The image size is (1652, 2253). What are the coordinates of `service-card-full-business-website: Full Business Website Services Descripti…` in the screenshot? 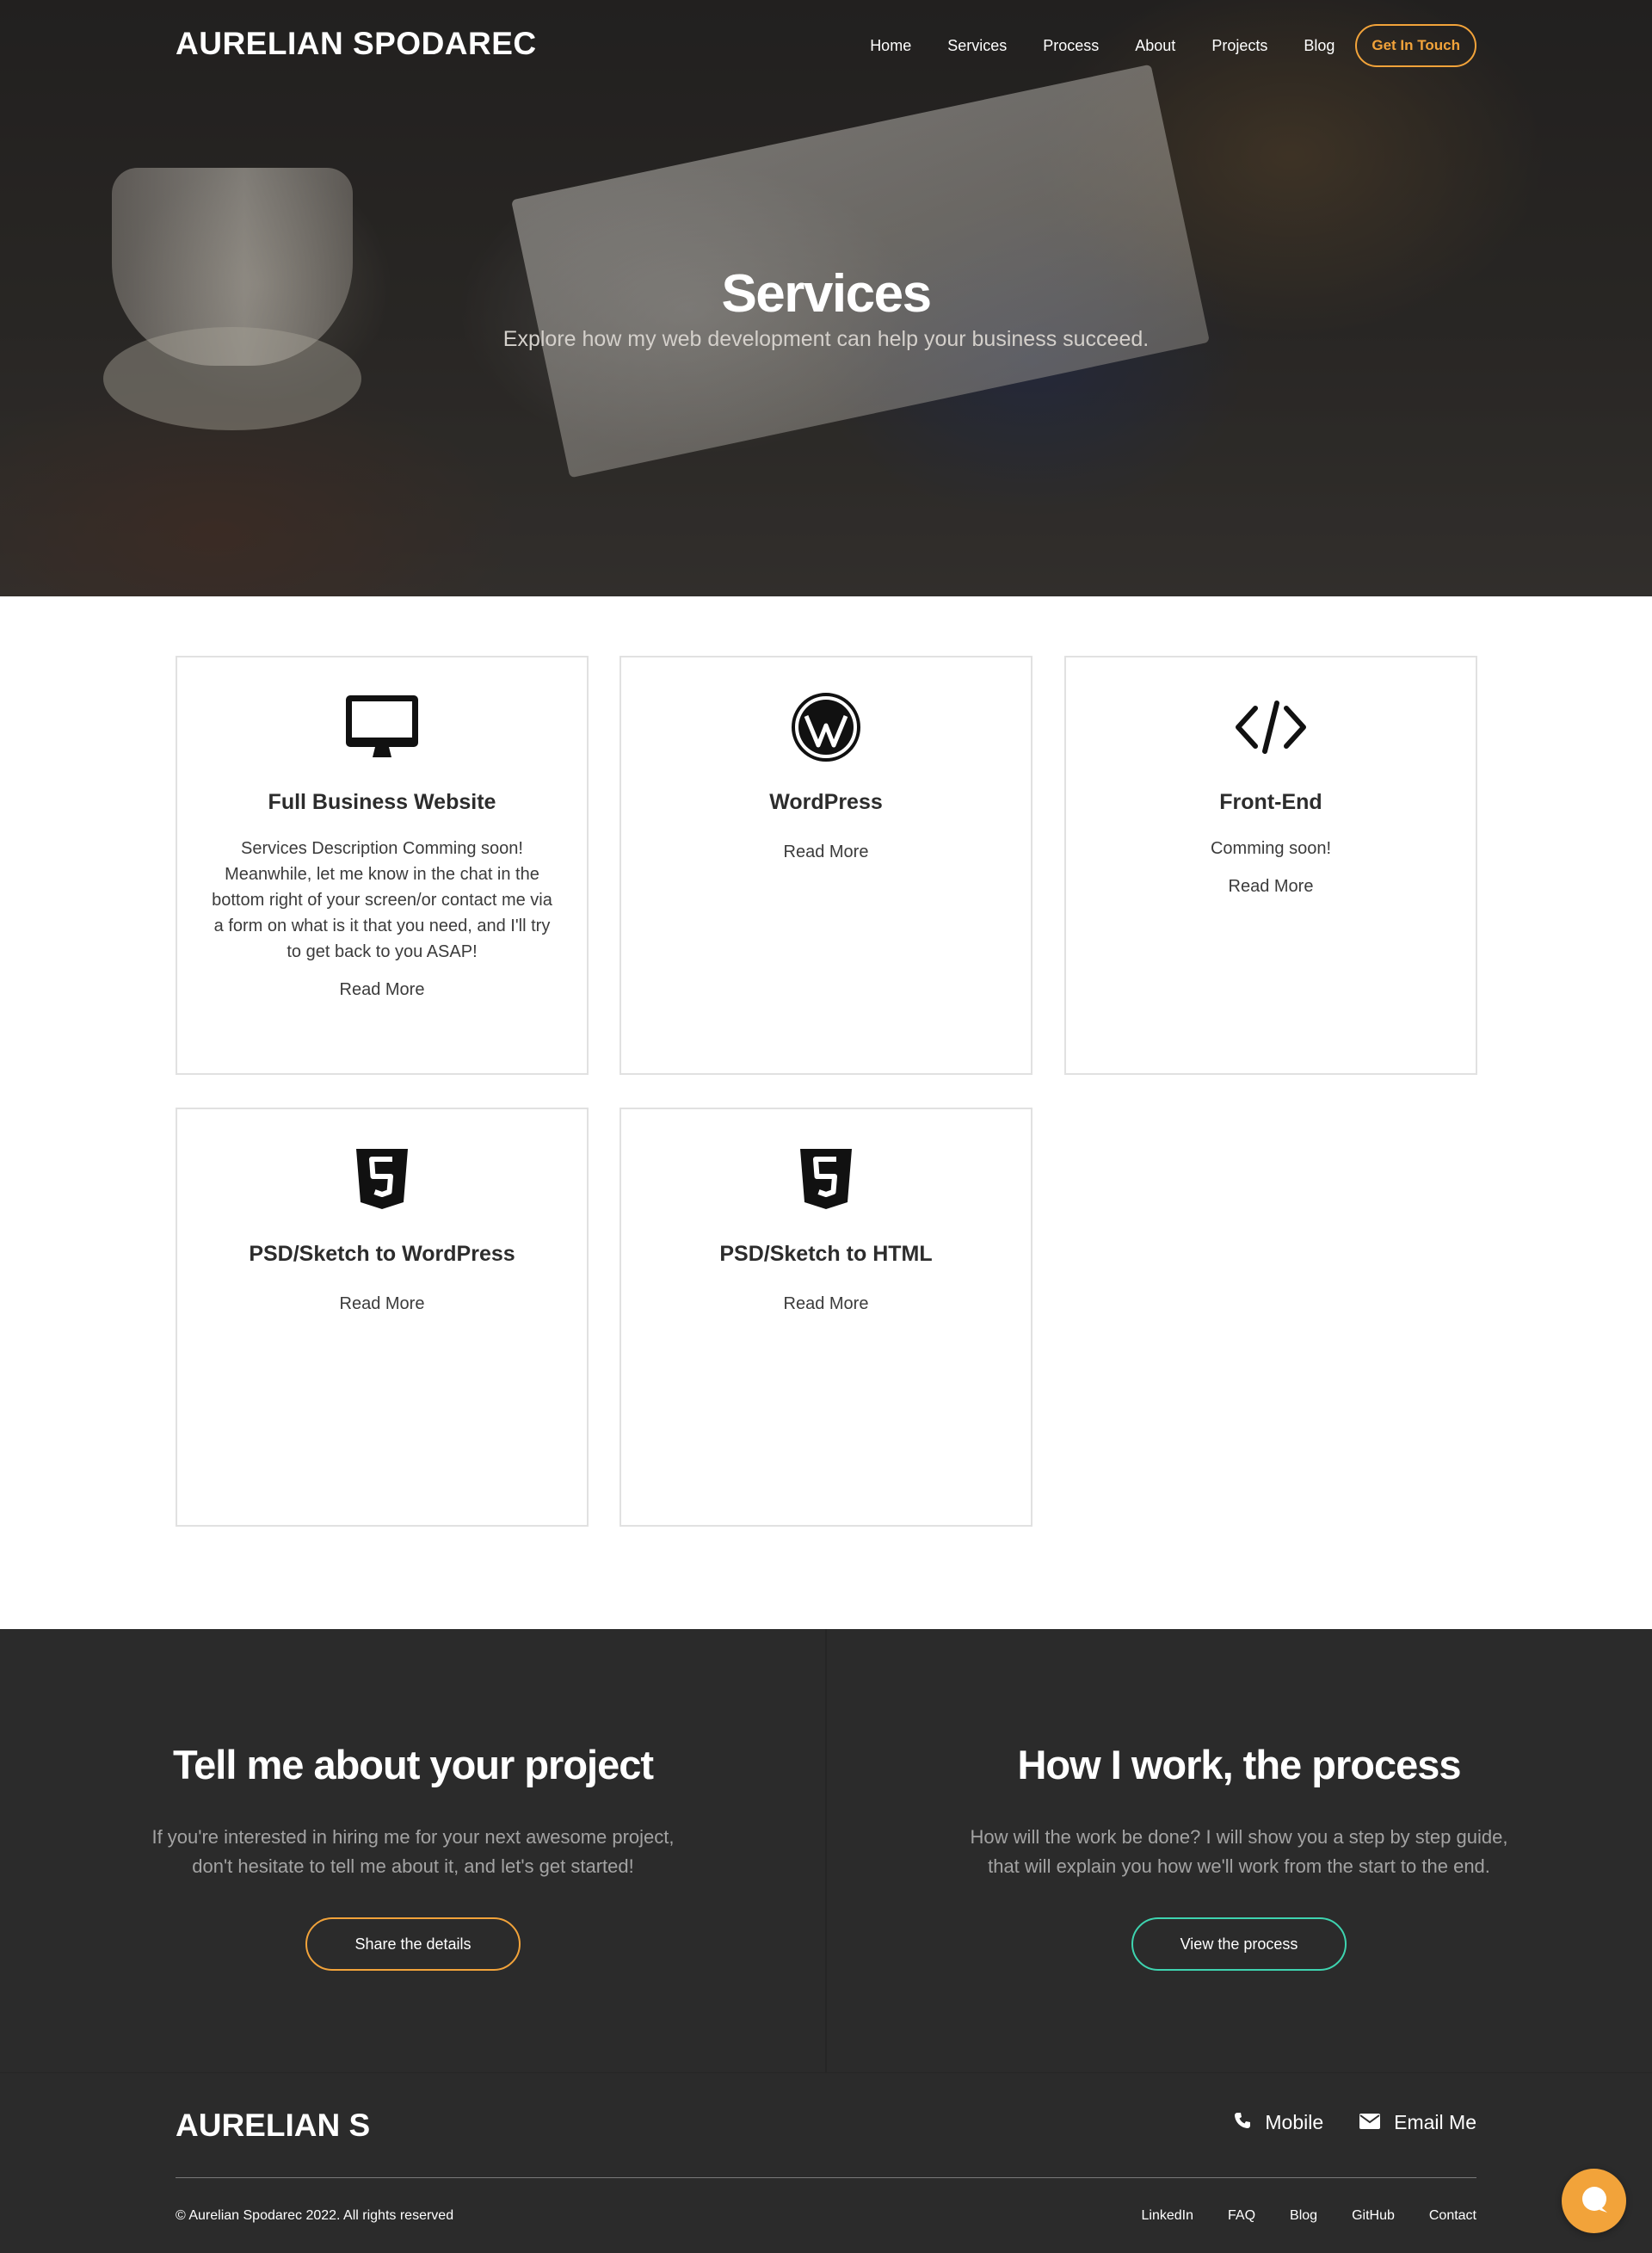 It's located at (382, 865).